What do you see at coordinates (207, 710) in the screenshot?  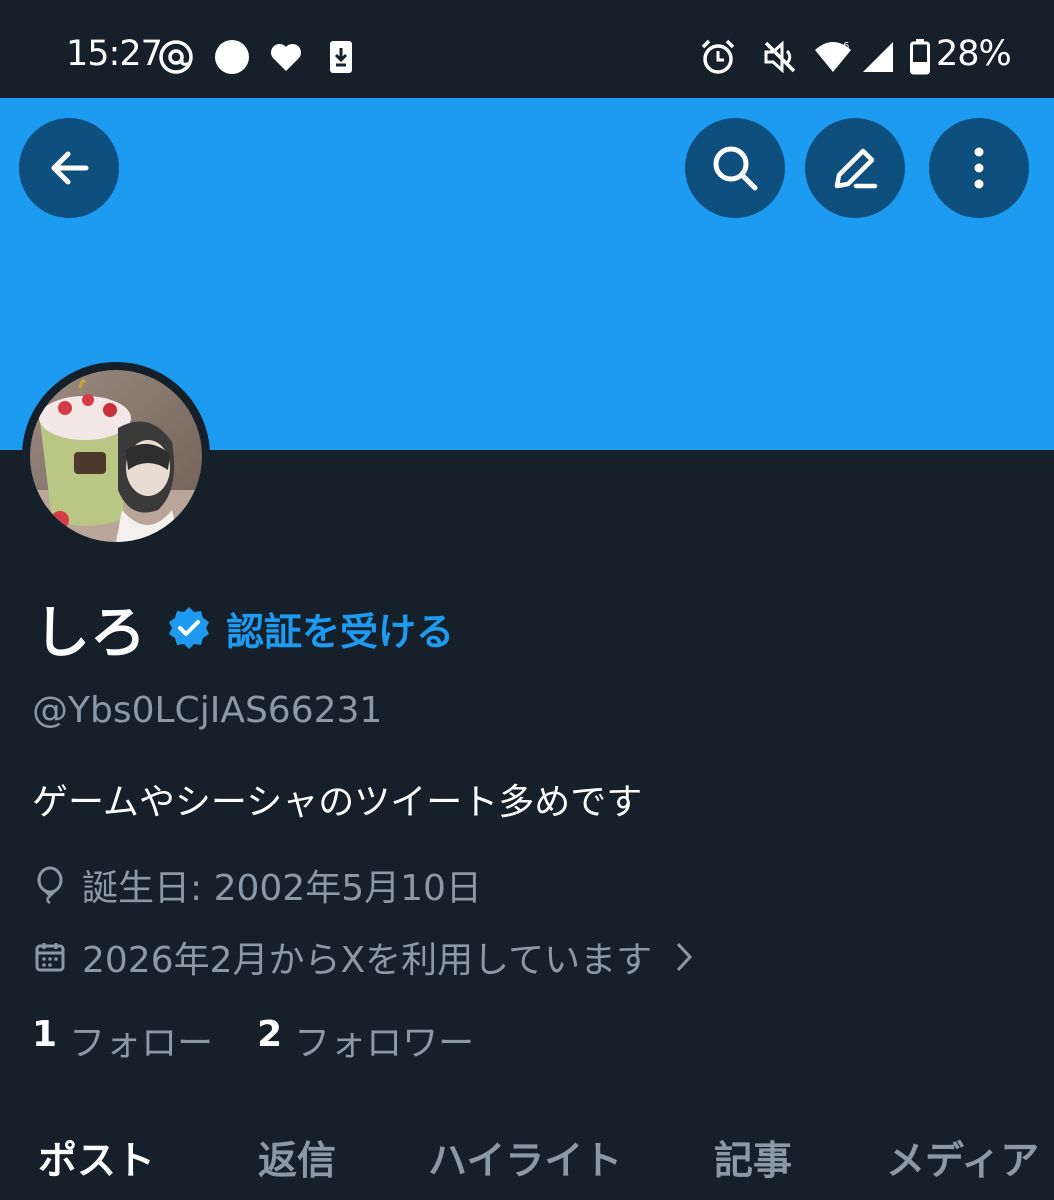 I see `user-handle: @Ybs0LCjIAS66231` at bounding box center [207, 710].